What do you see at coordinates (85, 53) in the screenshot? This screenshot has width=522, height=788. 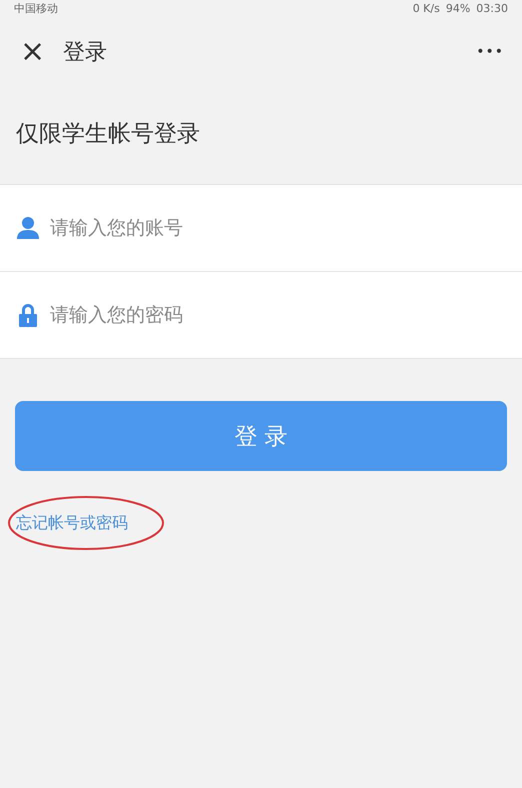 I see `page-title: 登录` at bounding box center [85, 53].